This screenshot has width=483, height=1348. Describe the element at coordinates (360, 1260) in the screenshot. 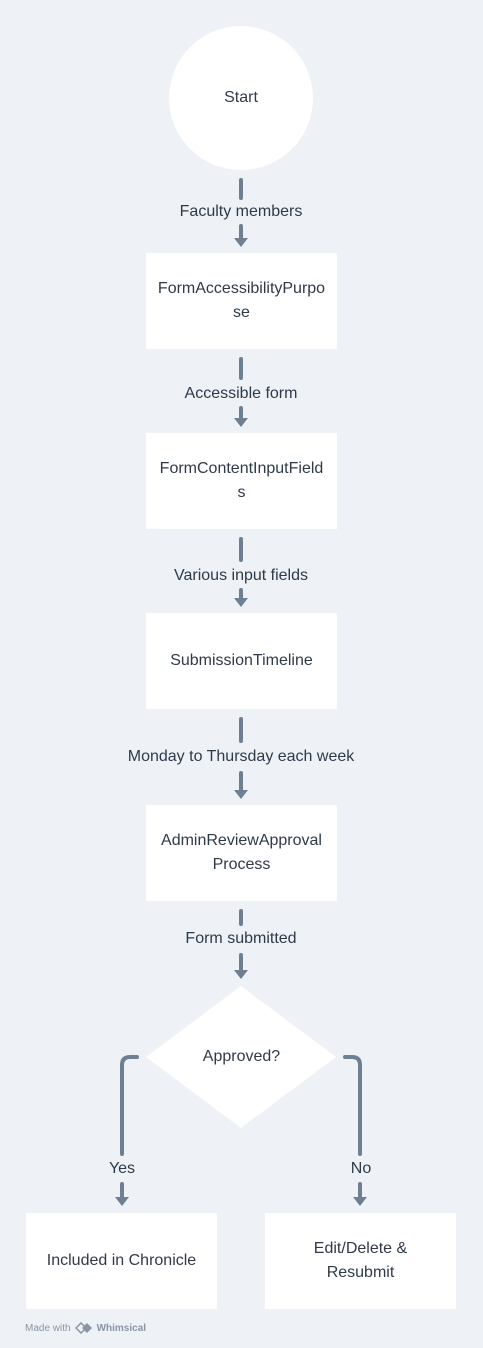

I see `edit-delete-node-label: Edit/Delete & Resubmit` at that location.